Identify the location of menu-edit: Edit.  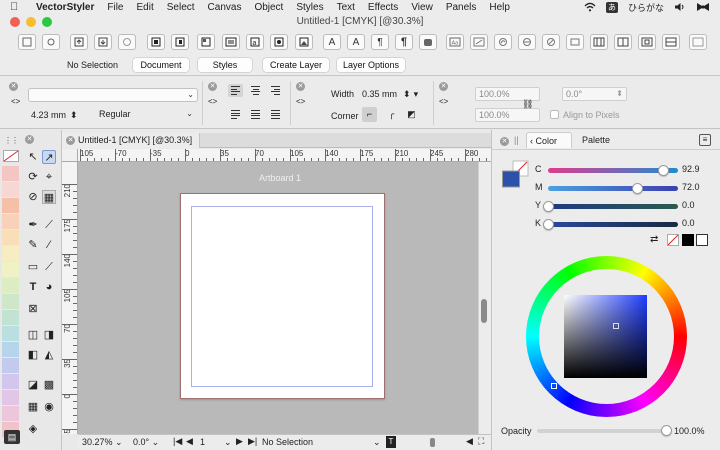
(145, 7).